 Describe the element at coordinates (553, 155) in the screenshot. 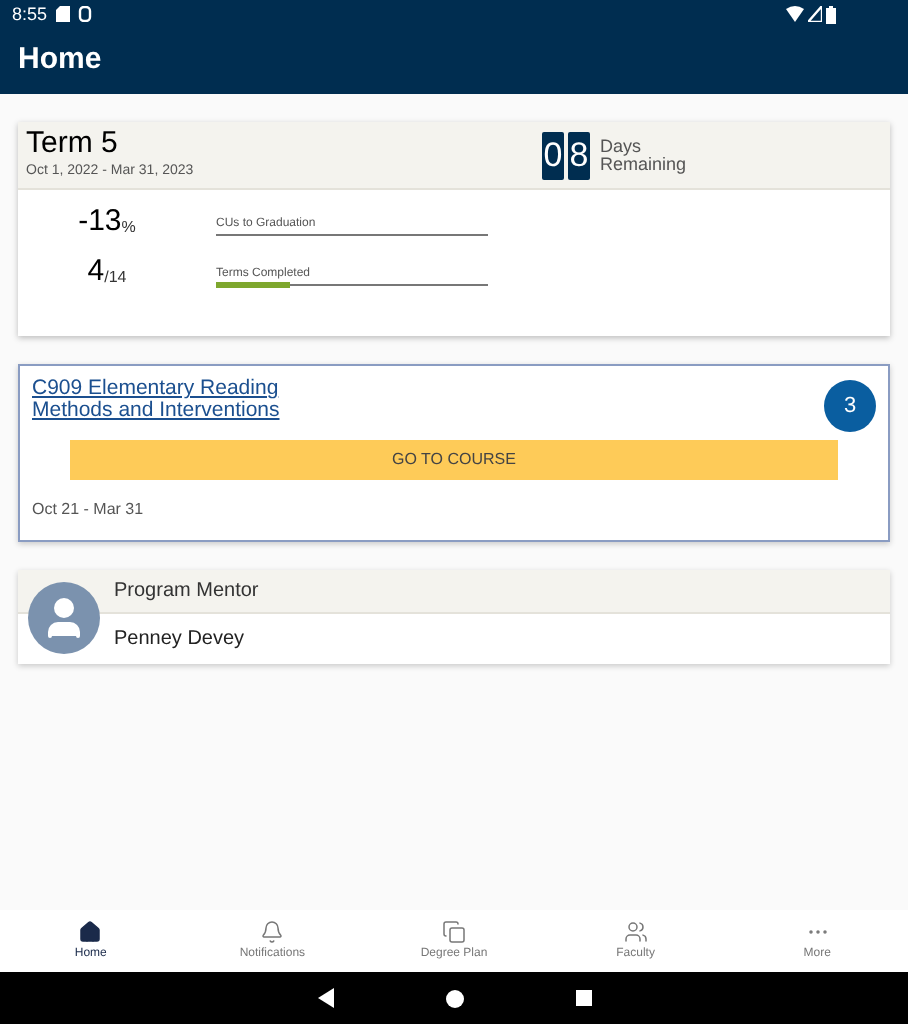

I see `days-digit: 0` at that location.